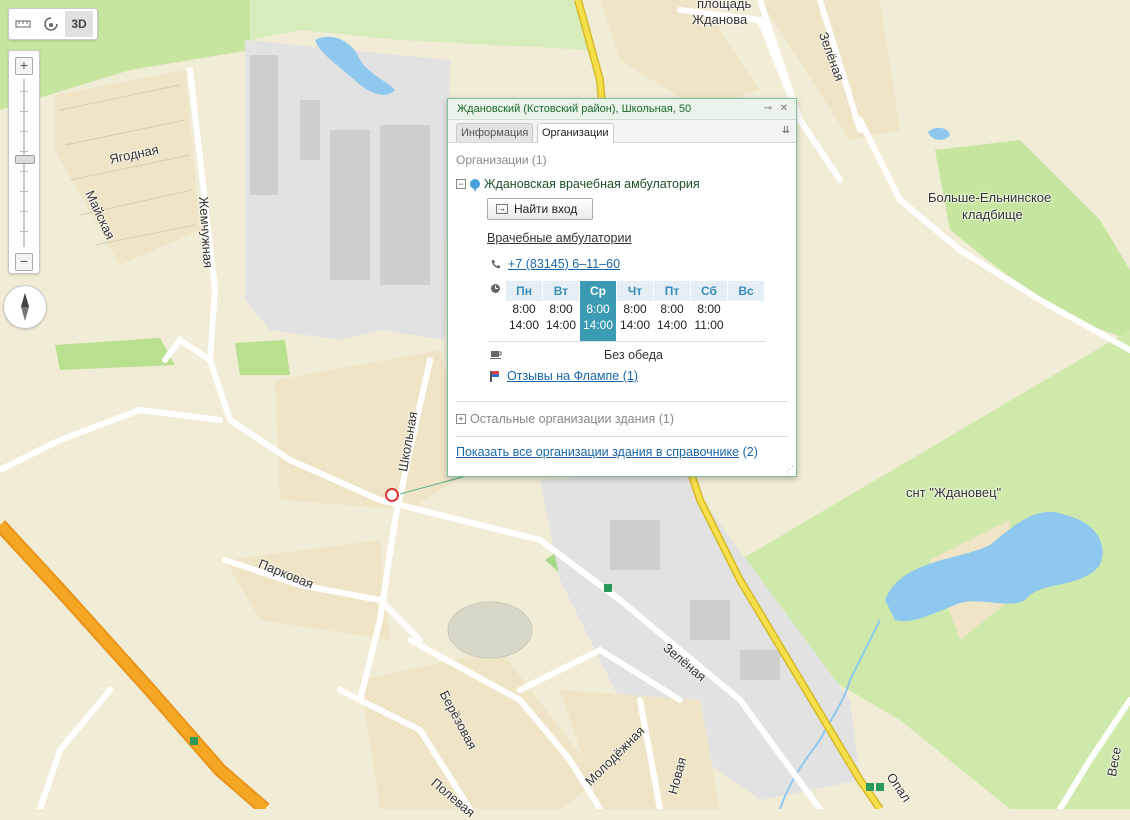 This screenshot has height=820, width=1130. I want to click on collapse-toggle-icon: −, so click(461, 184).